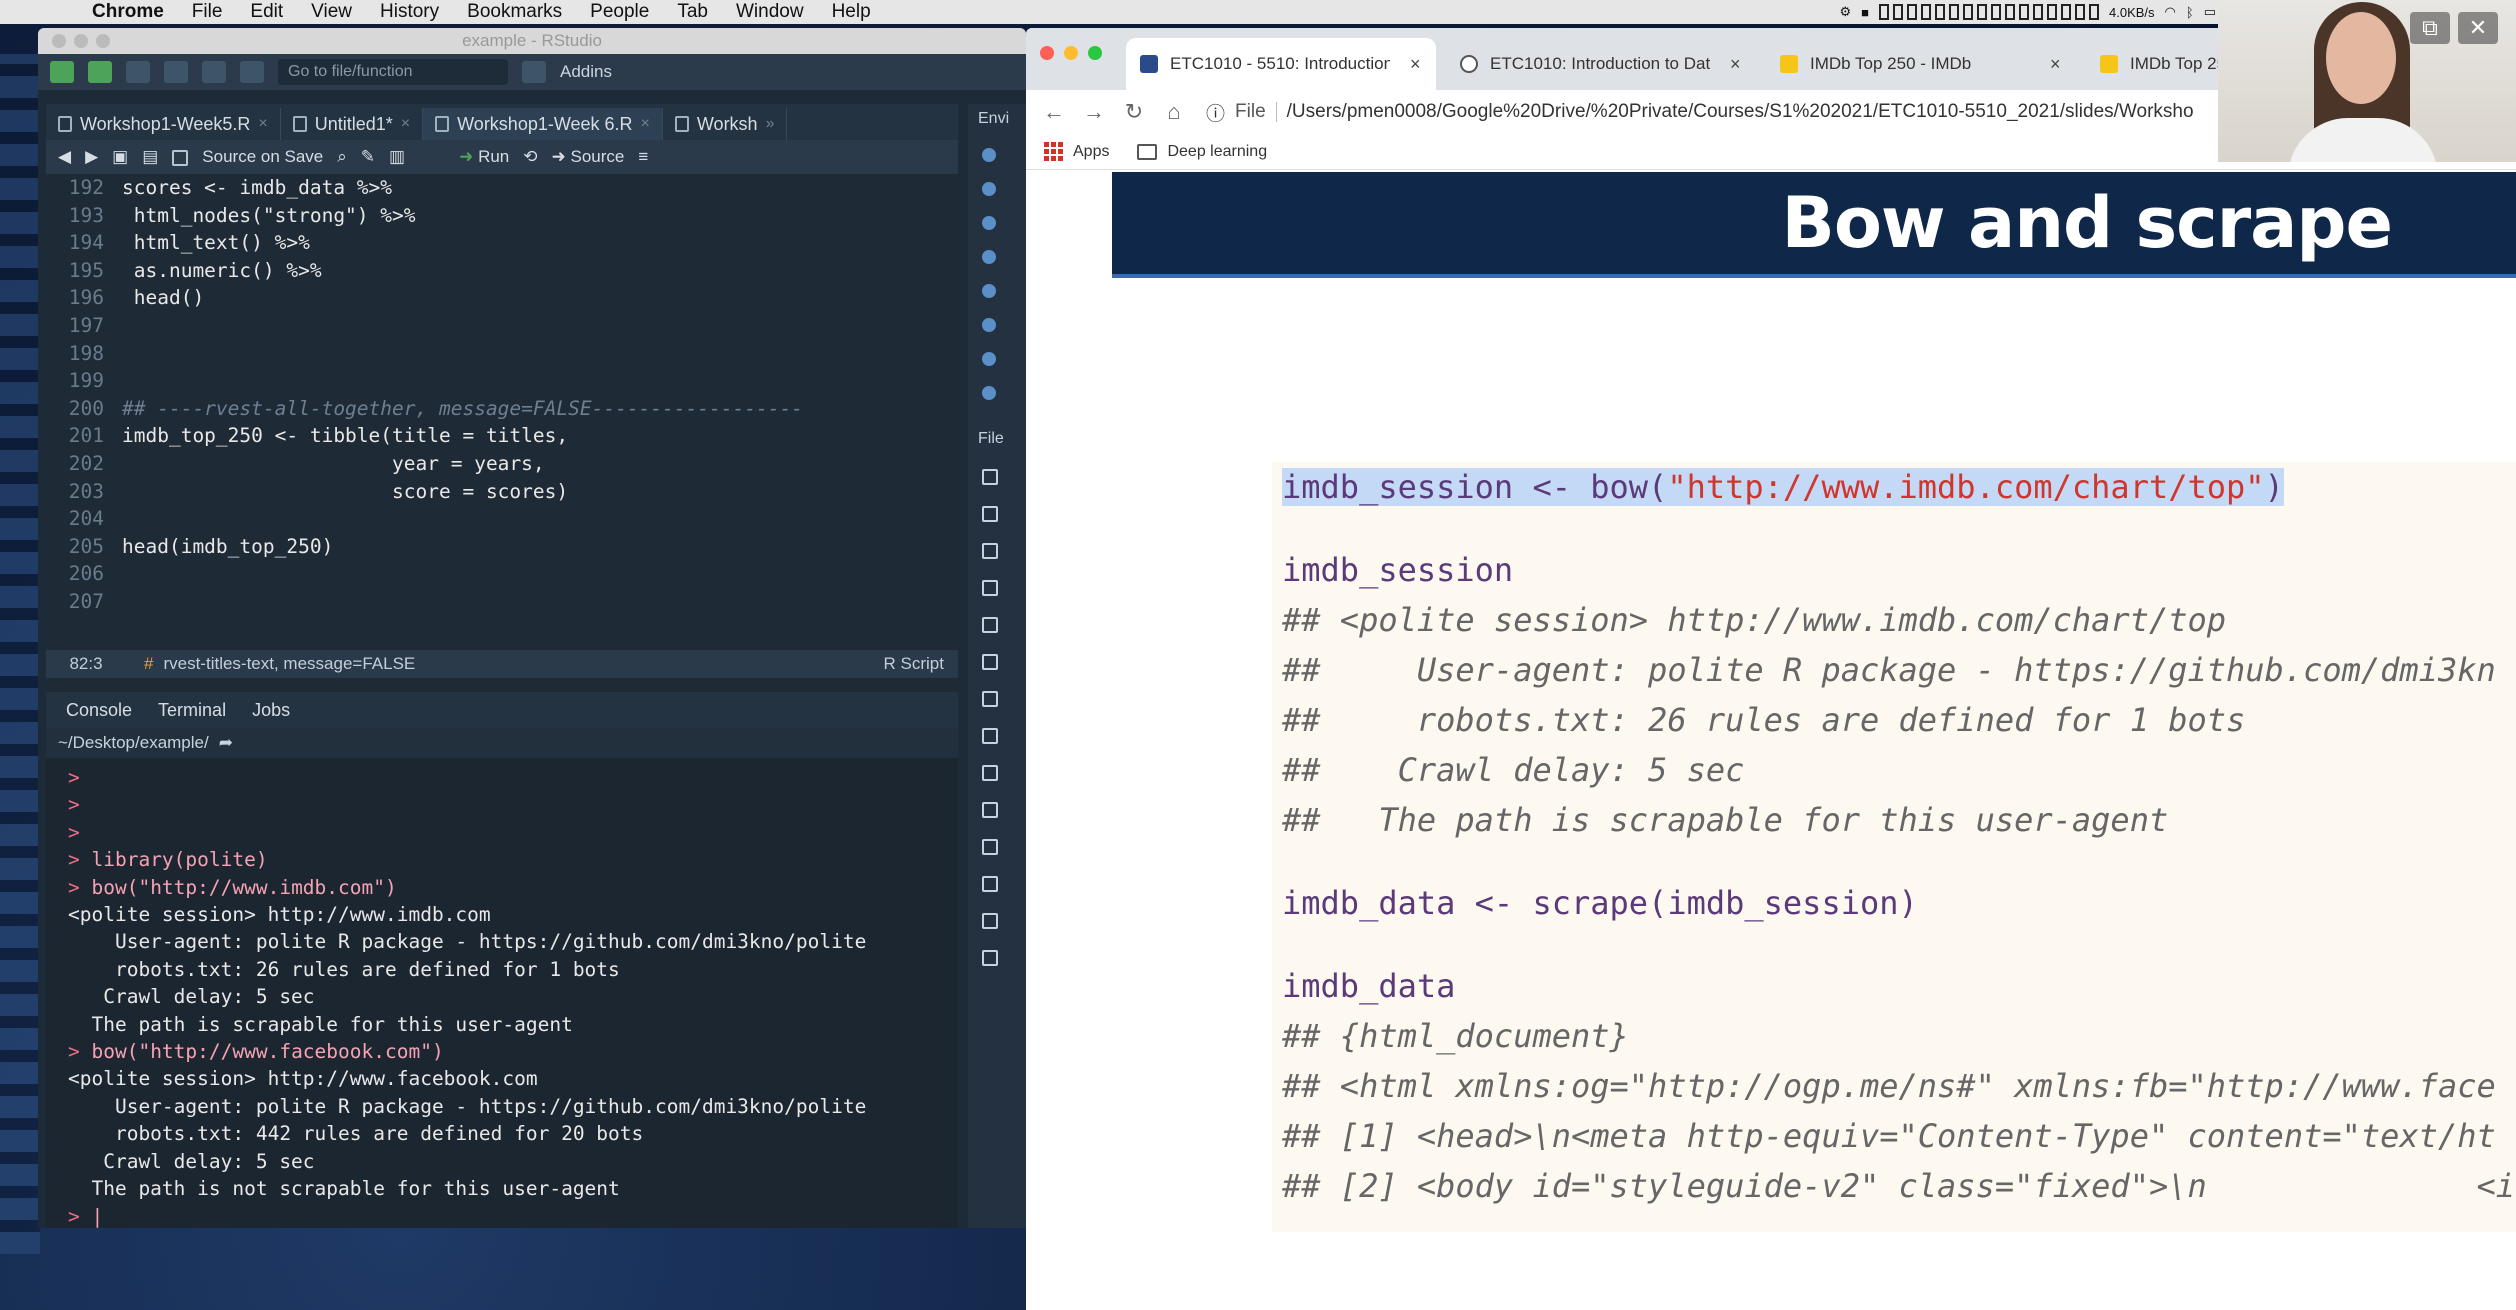 Image resolution: width=2516 pixels, height=1310 pixels. I want to click on browser-tab-etc1010-5510: ETC1010 - 5510: Introduction t ×, so click(1281, 64).